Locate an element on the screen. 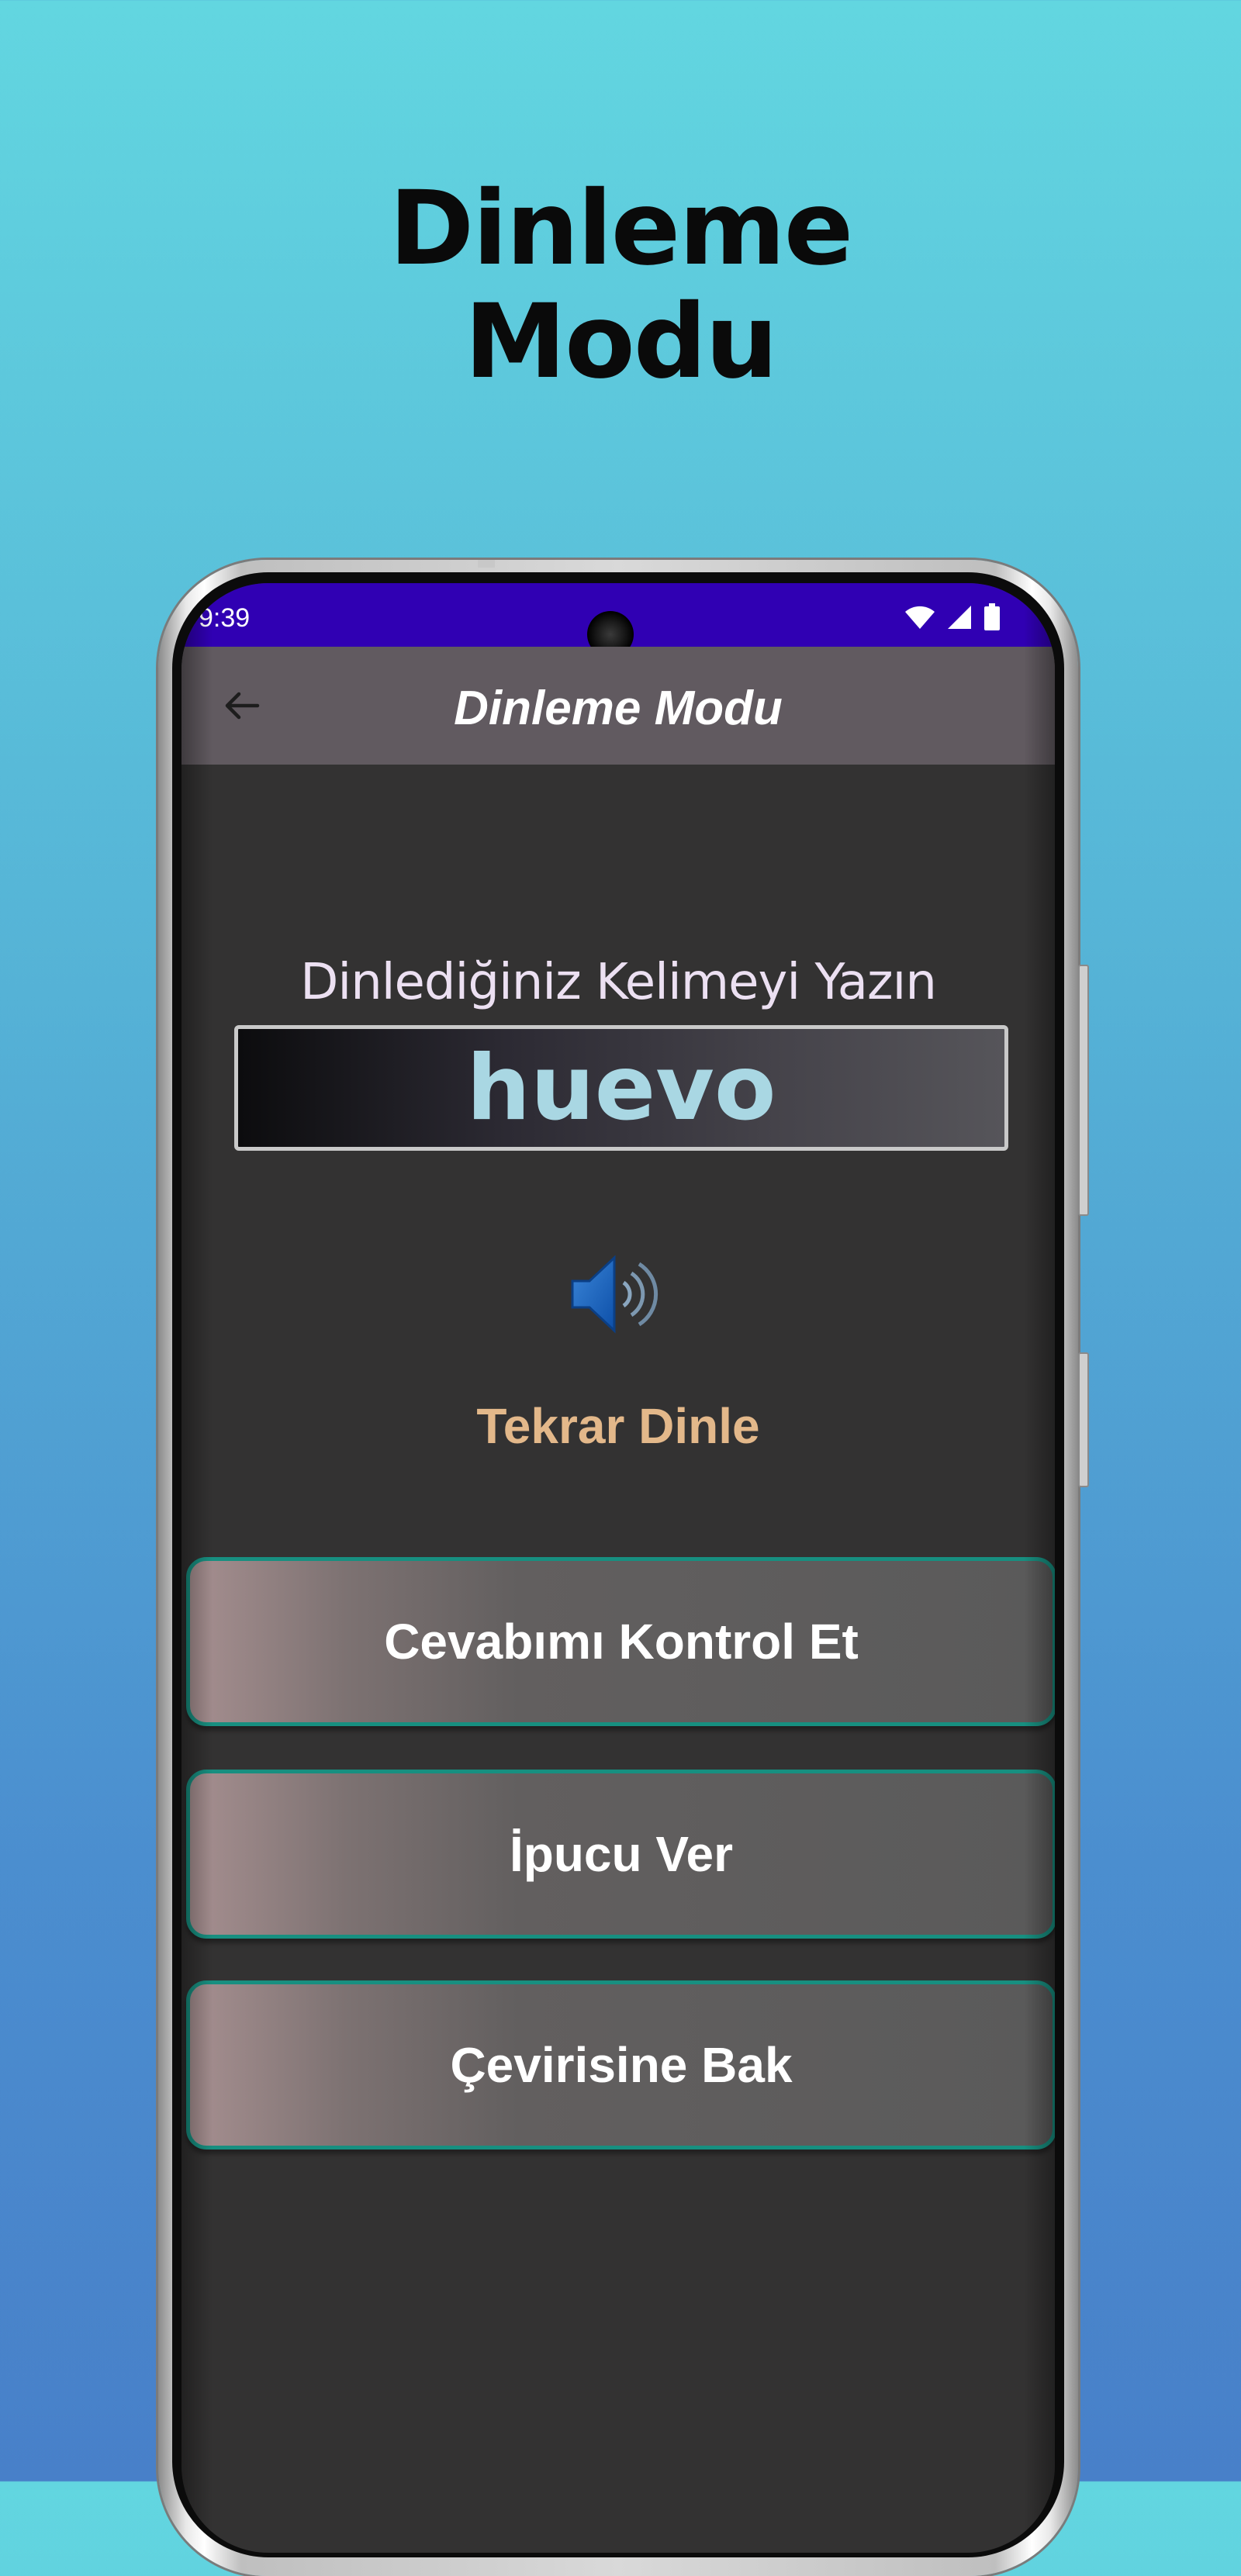 Image resolution: width=1241 pixels, height=2576 pixels. volume-button is located at coordinates (1084, 1090).